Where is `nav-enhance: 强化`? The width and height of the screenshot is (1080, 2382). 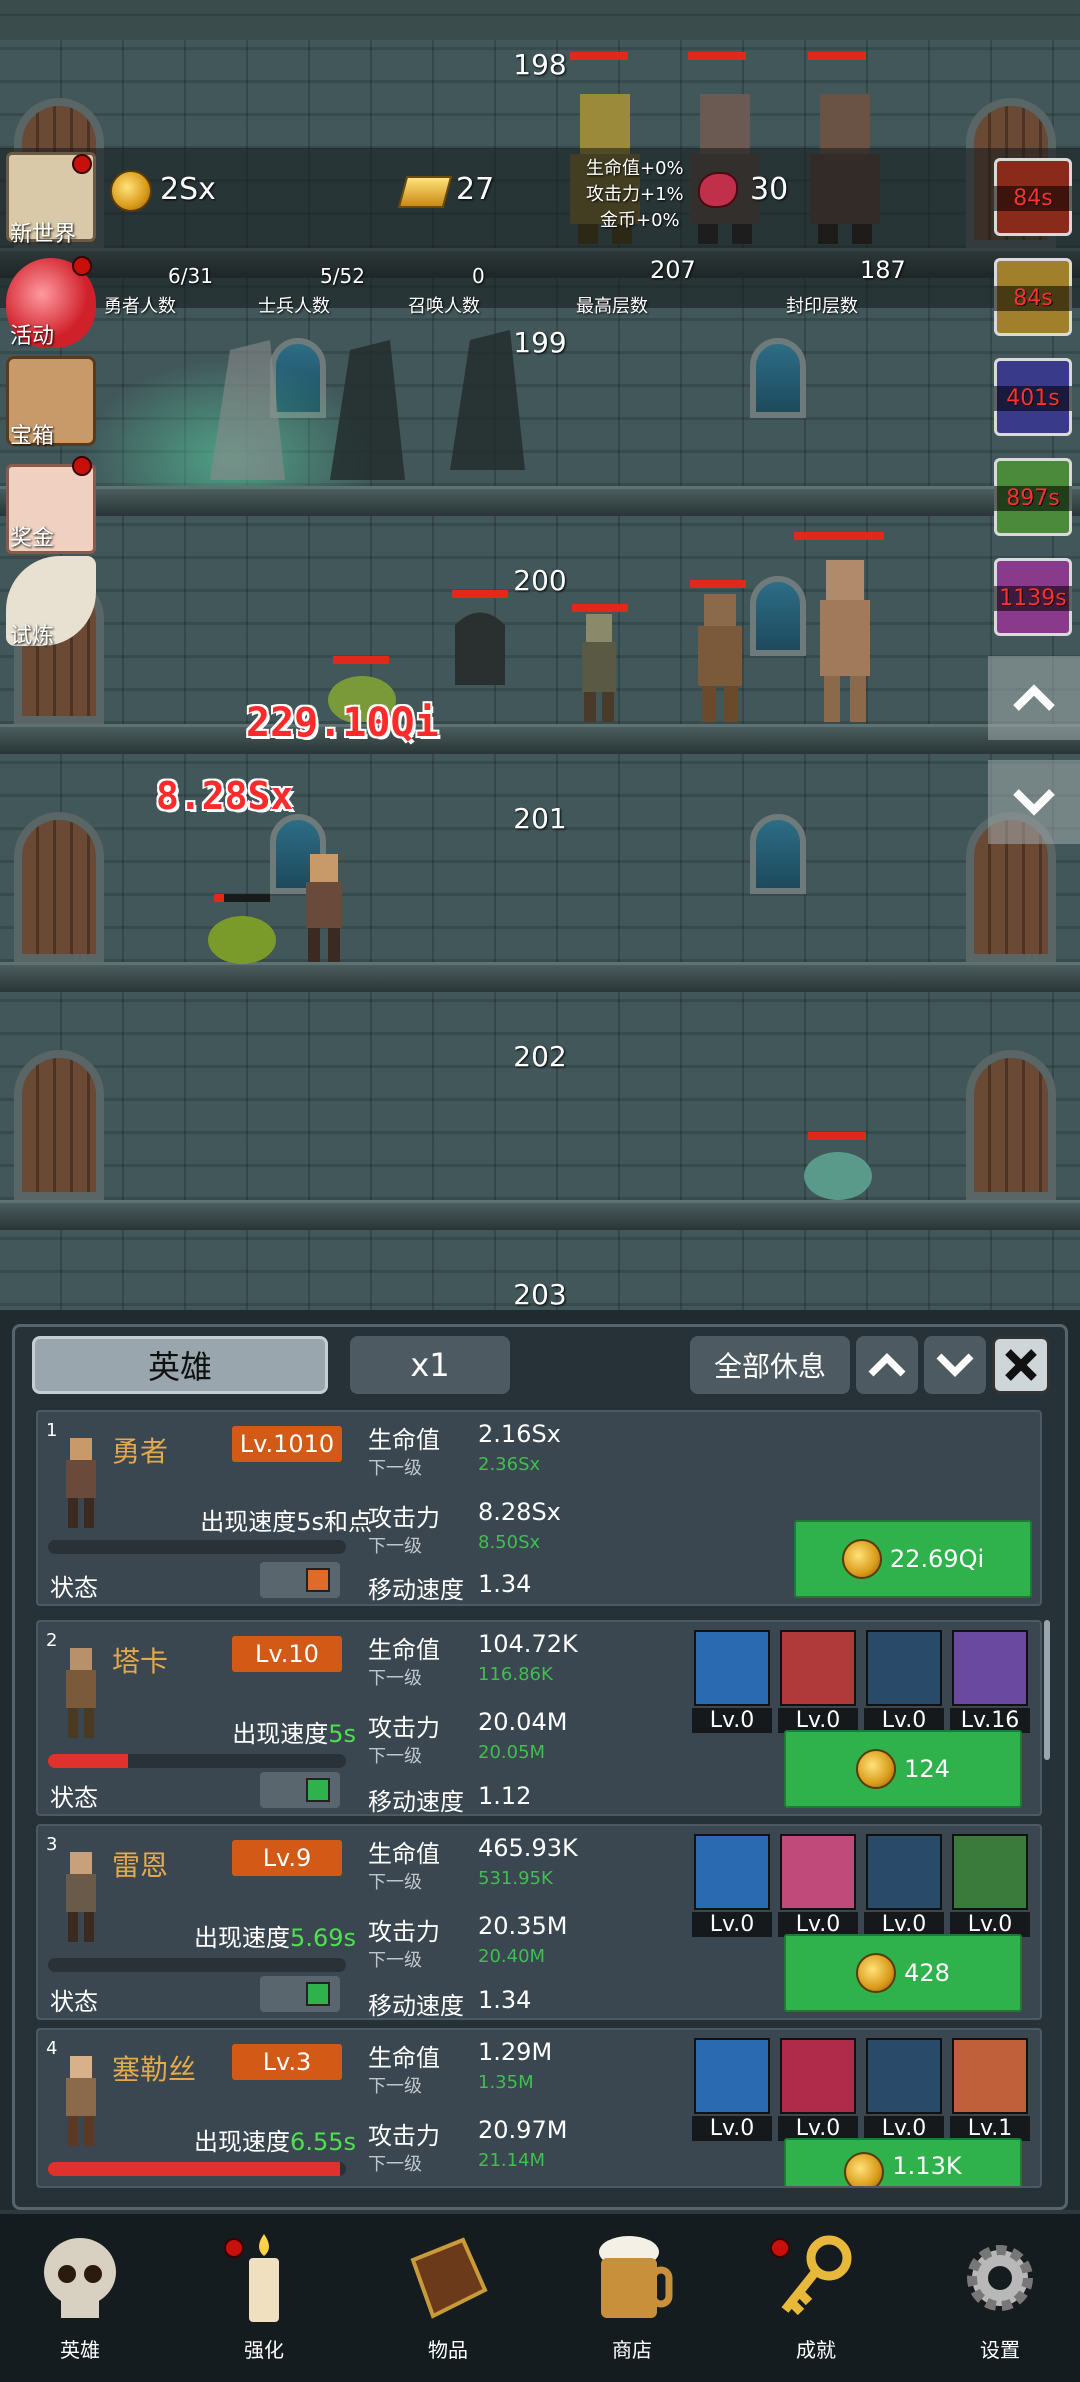 nav-enhance: 强化 is located at coordinates (264, 2296).